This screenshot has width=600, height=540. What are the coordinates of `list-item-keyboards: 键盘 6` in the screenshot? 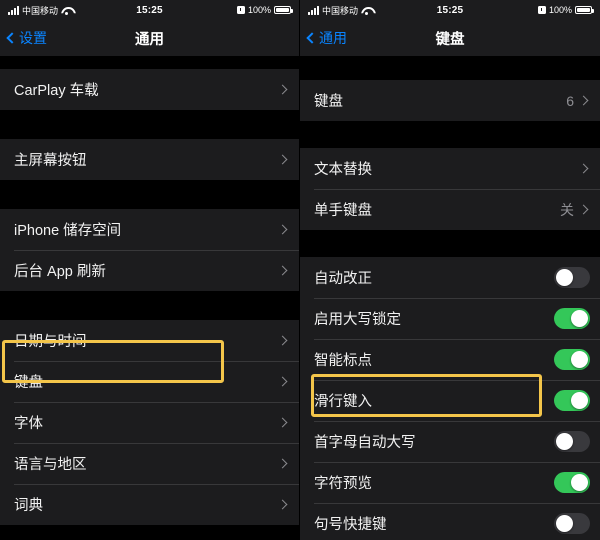 It's located at (450, 100).